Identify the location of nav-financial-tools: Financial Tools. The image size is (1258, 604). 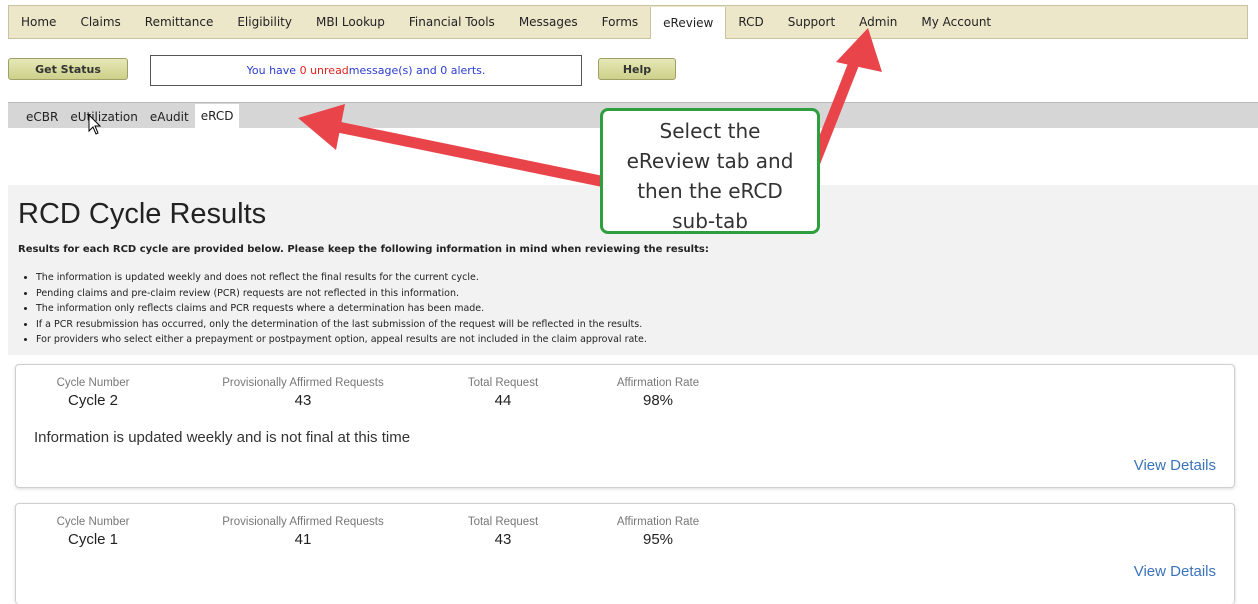
(452, 22).